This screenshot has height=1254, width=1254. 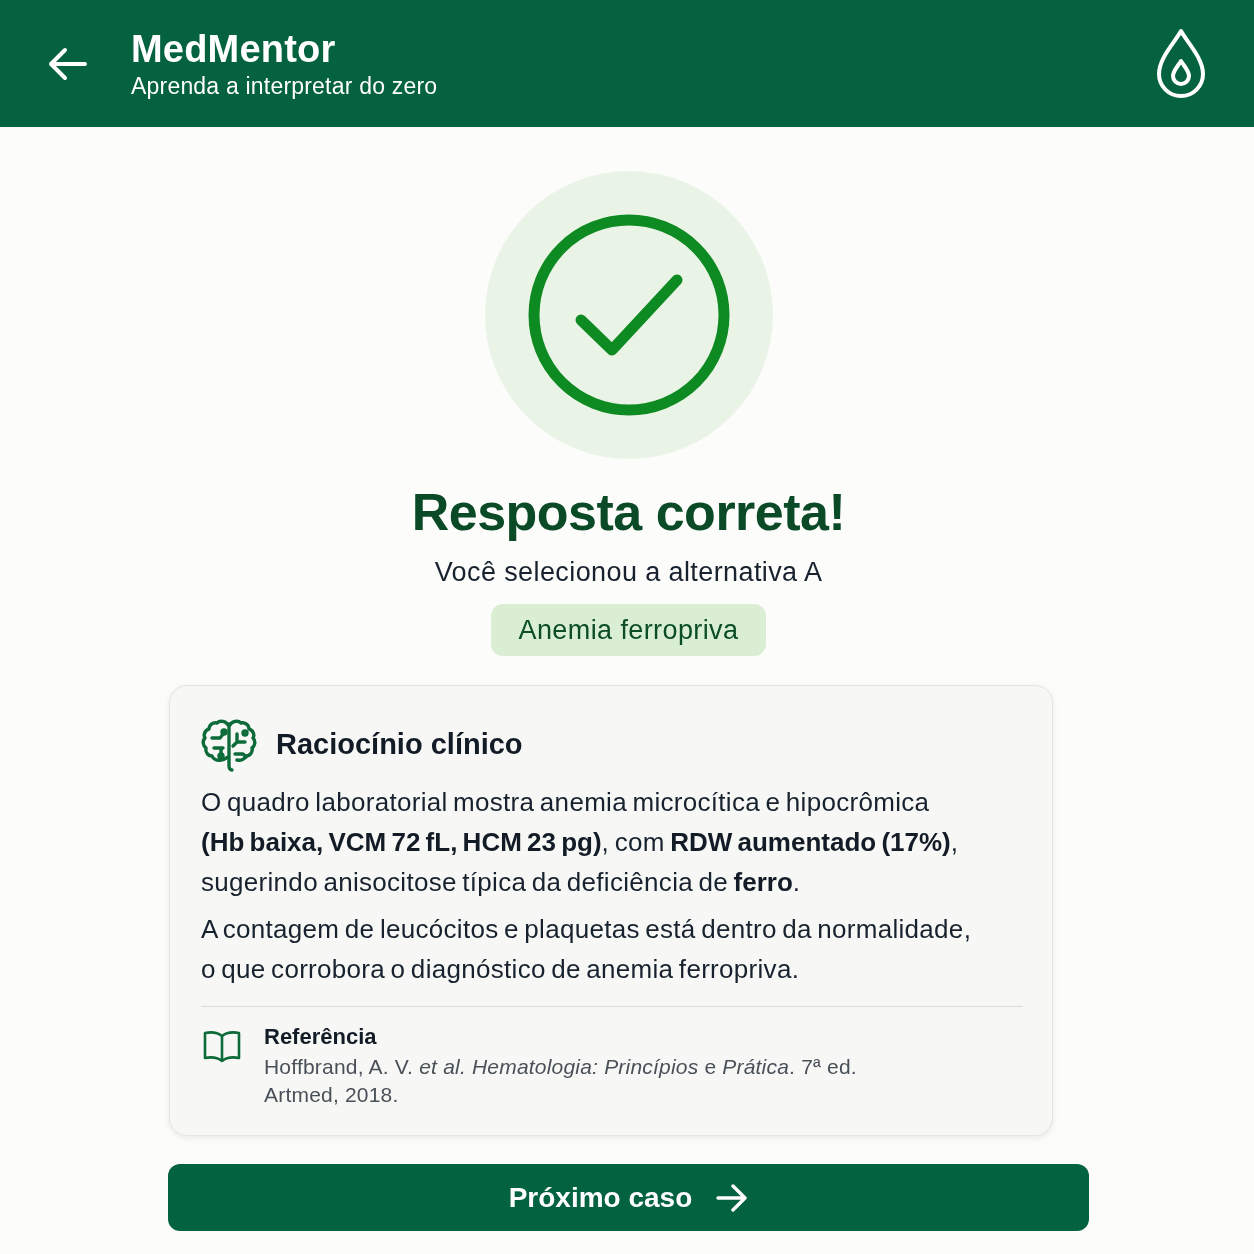 What do you see at coordinates (234, 49) in the screenshot?
I see `app-title: MedMentor` at bounding box center [234, 49].